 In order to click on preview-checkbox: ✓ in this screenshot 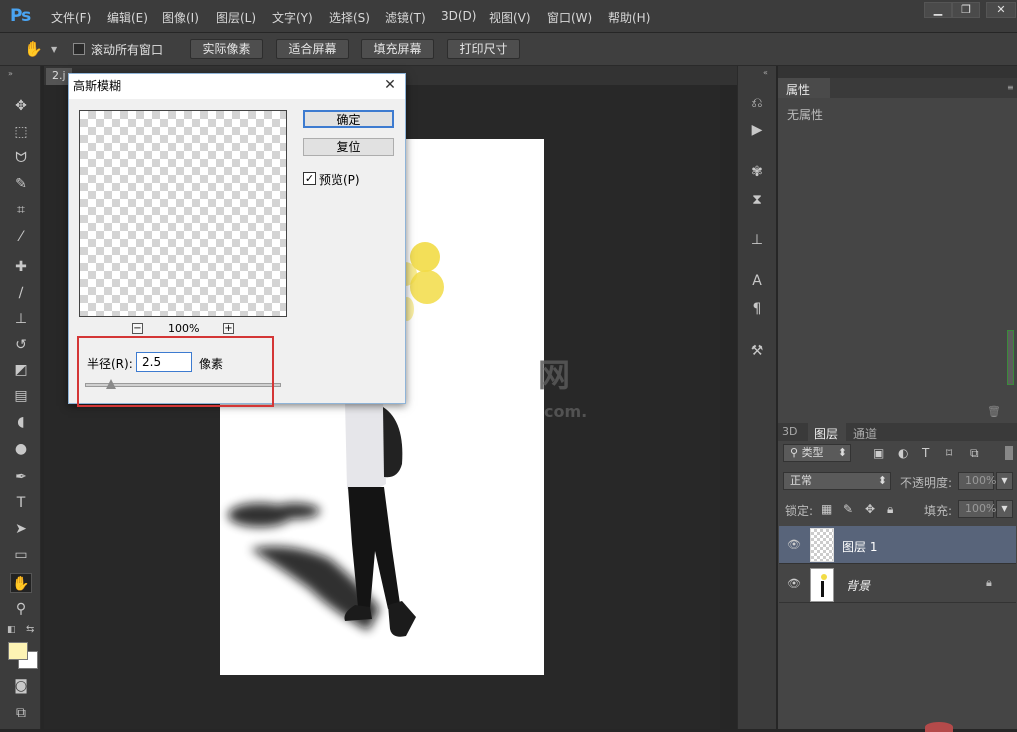, I will do `click(309, 178)`.